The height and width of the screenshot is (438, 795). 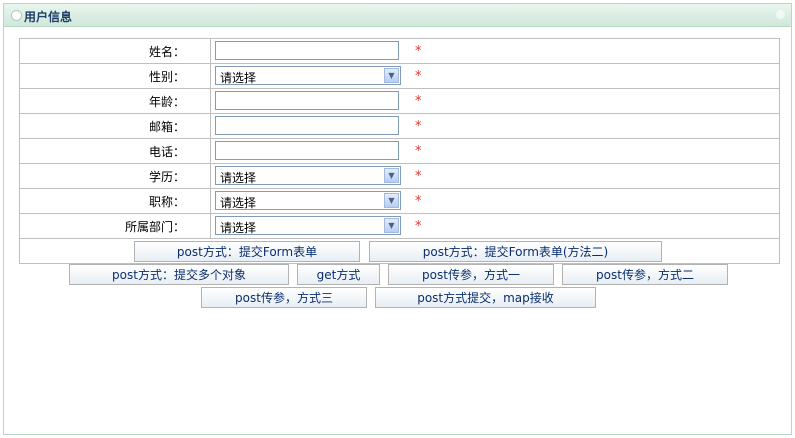 What do you see at coordinates (515, 251) in the screenshot?
I see `post-form-method2-button: post方式：提交Form表单(方法二)` at bounding box center [515, 251].